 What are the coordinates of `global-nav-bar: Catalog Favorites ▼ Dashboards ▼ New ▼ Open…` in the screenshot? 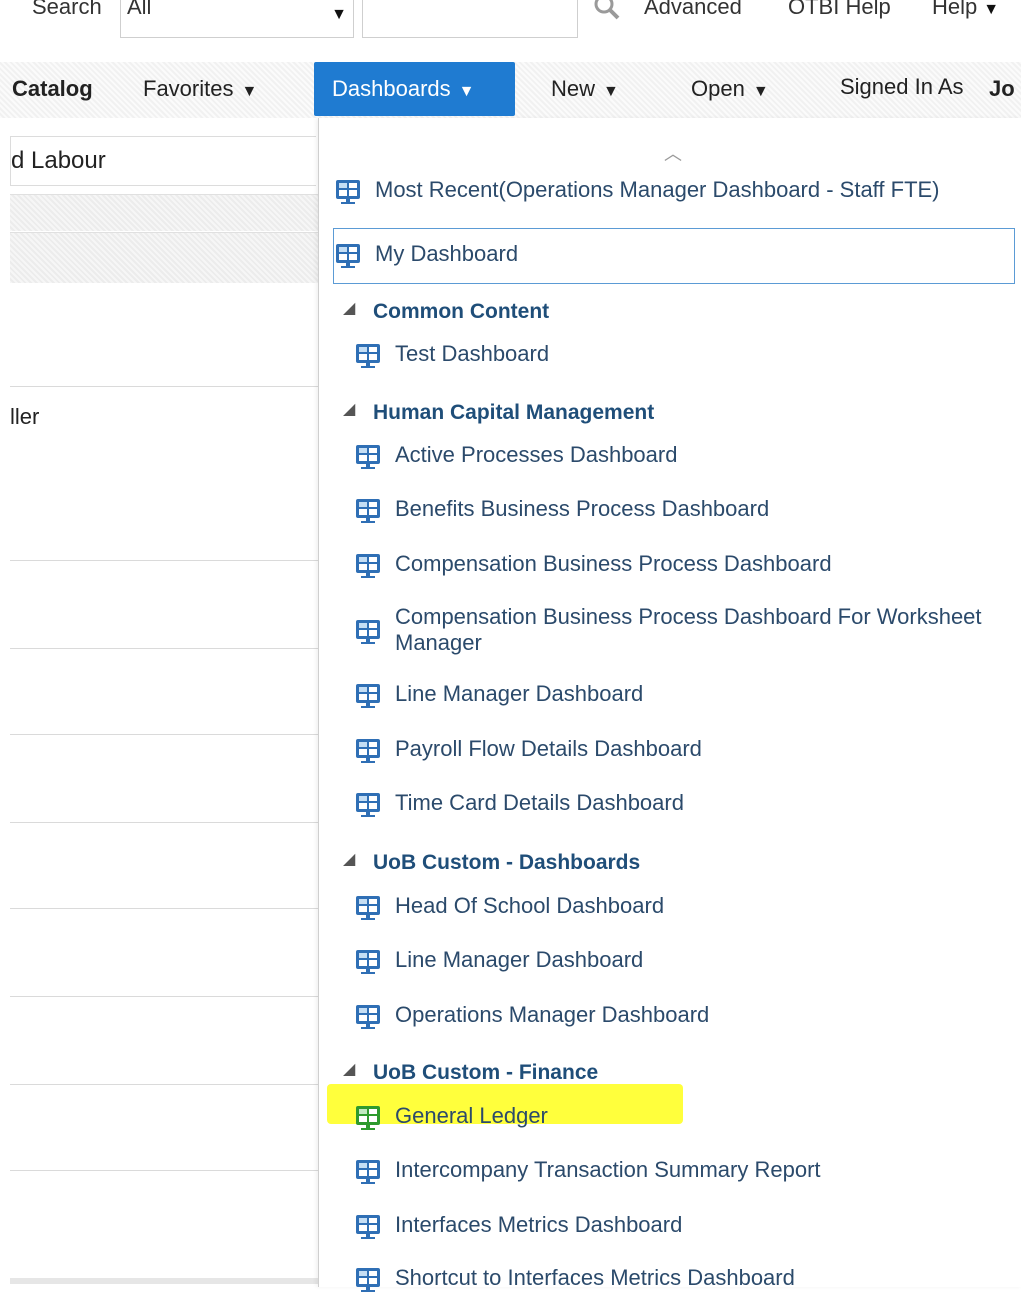 It's located at (510, 90).